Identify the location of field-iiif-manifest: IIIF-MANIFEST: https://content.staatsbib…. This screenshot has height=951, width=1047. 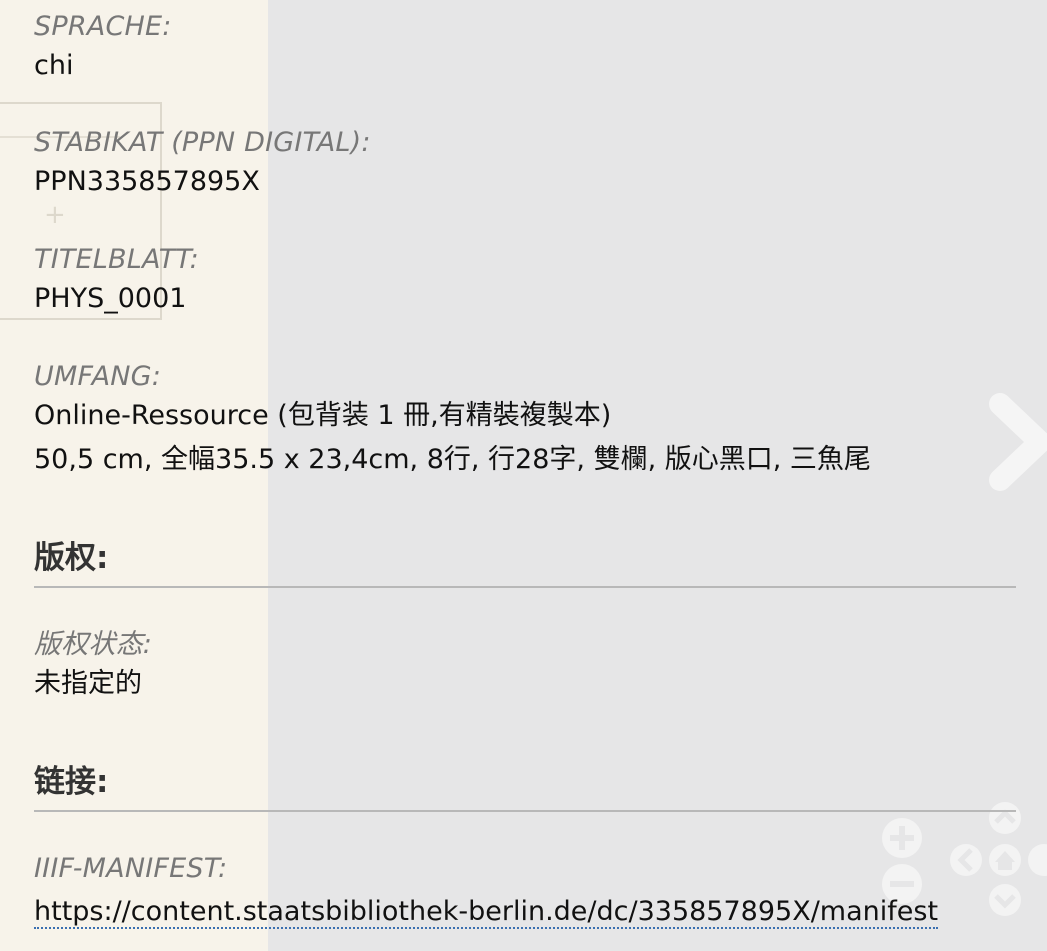
(525, 893).